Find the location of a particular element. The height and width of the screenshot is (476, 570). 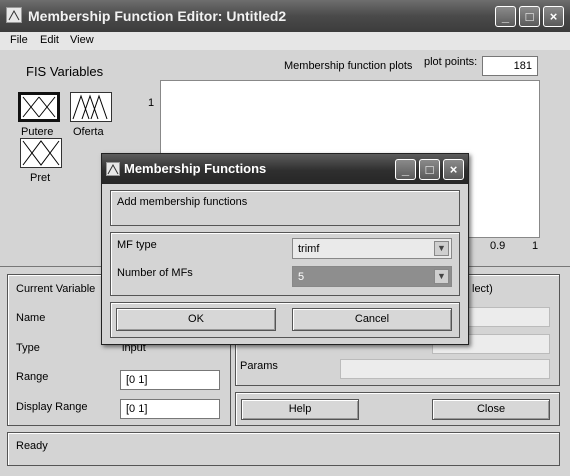

window-title: Membership Function Editor: Untitled2 is located at coordinates (157, 16).